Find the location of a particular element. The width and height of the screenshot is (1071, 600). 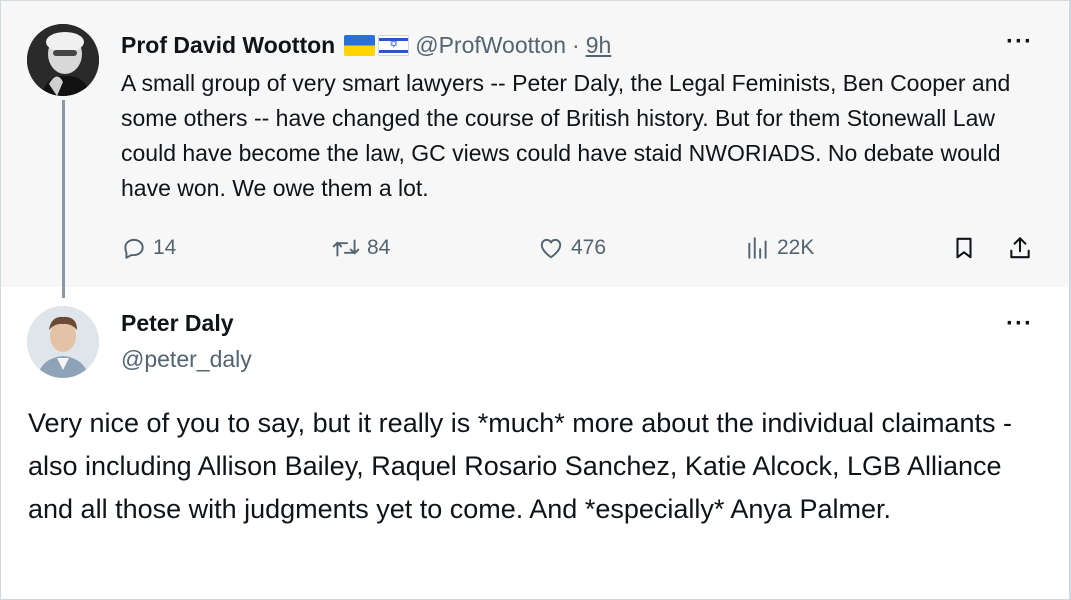

reply-author-display-name: Peter Daly is located at coordinates (177, 323).